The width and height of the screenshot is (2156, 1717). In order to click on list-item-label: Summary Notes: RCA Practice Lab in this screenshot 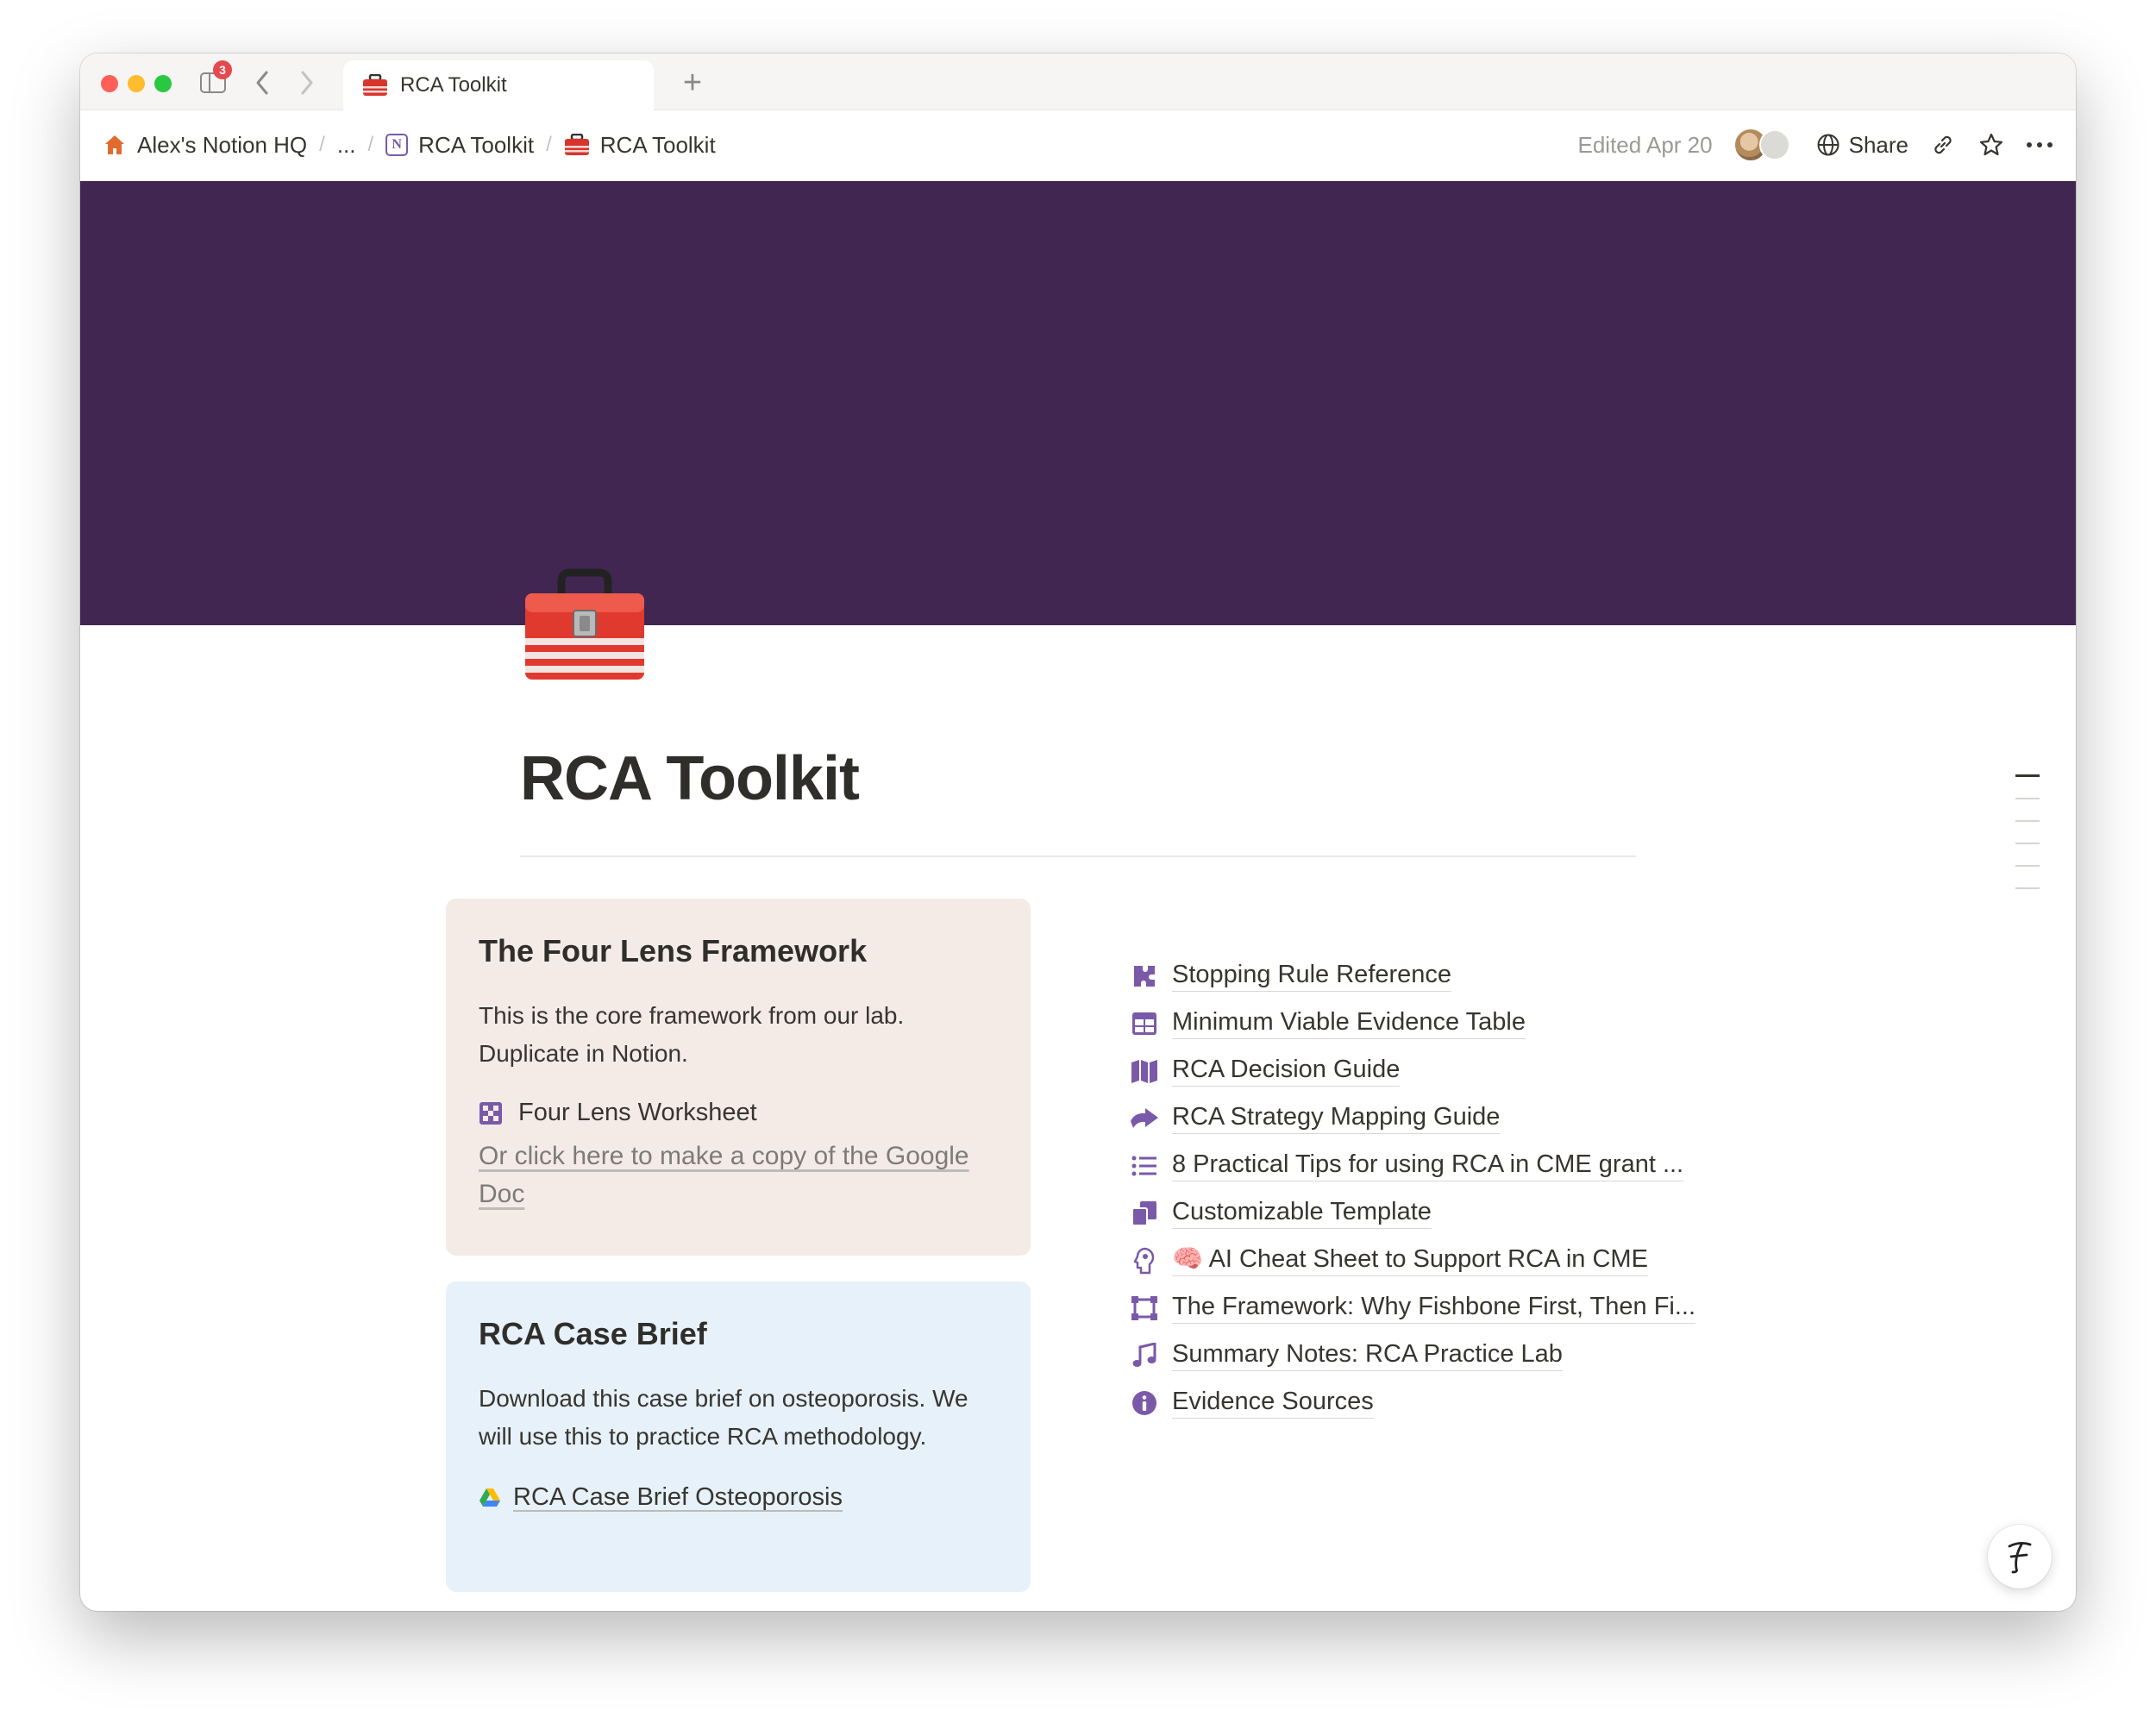, I will do `click(1367, 1356)`.